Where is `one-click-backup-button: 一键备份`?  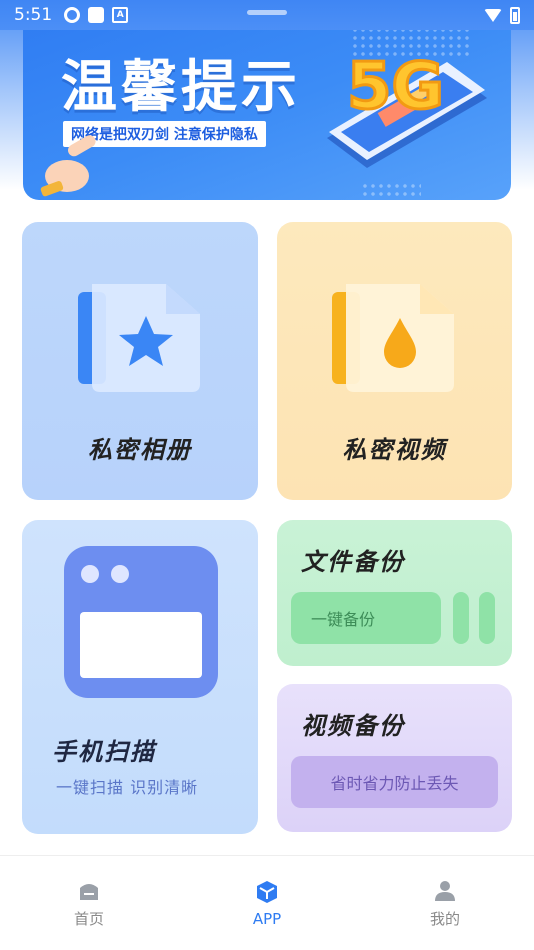 one-click-backup-button: 一键备份 is located at coordinates (366, 618).